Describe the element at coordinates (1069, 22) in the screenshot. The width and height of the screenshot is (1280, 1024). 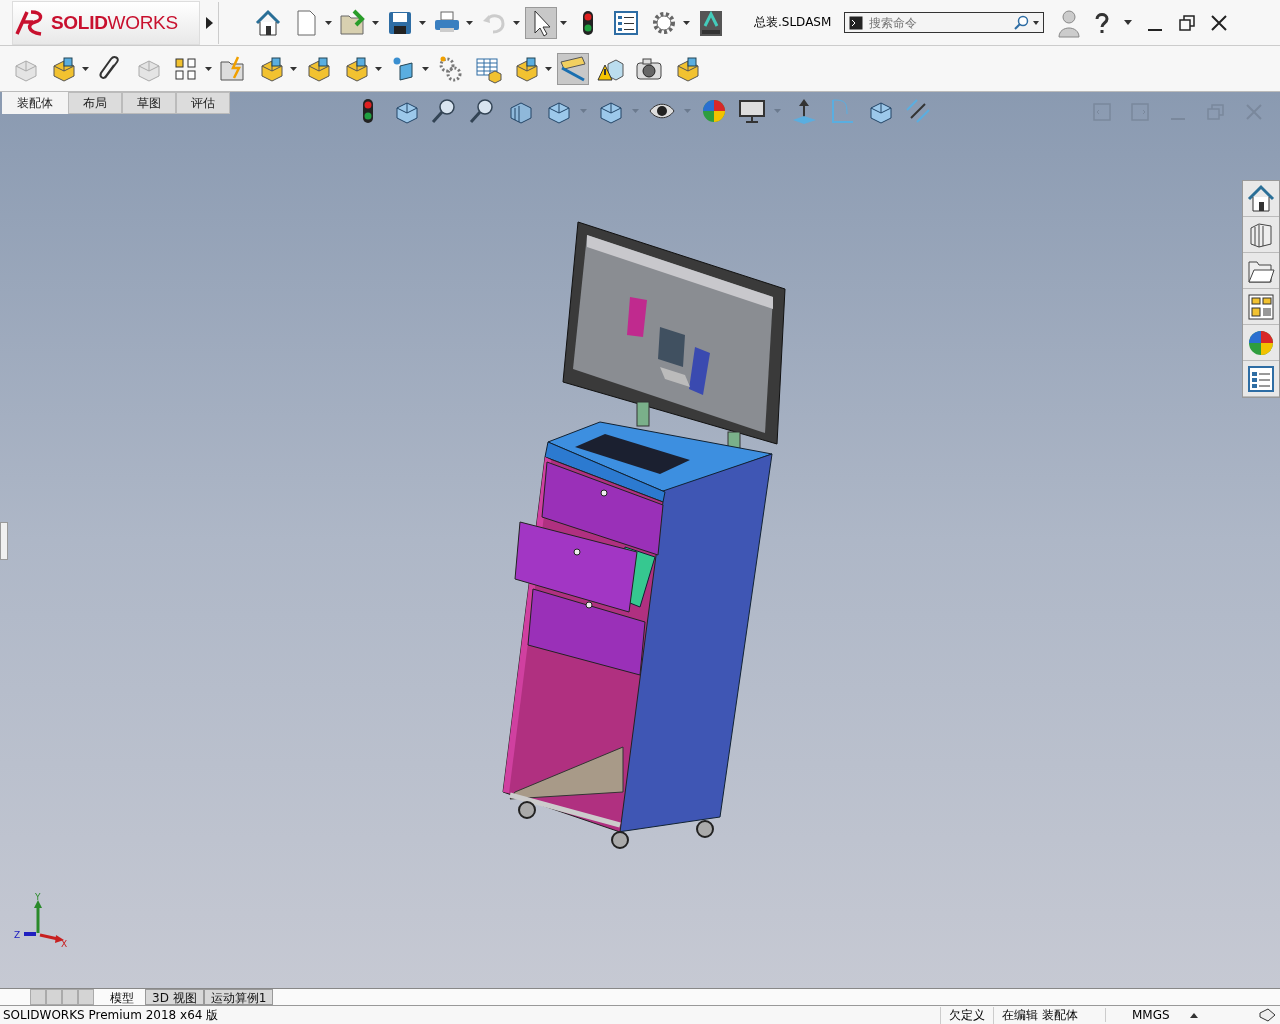
I see `user-icon` at that location.